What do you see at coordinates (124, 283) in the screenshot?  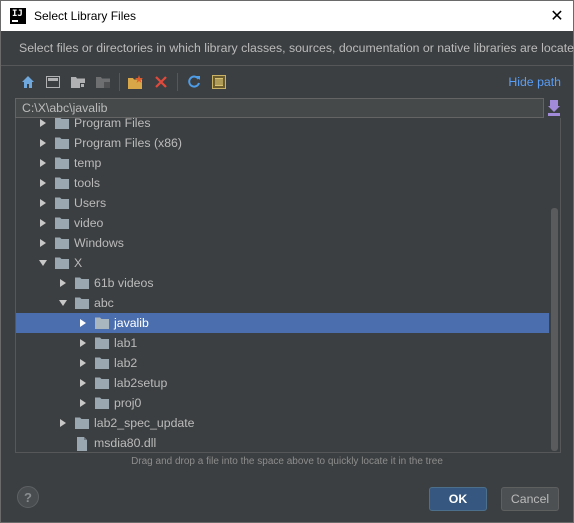 I see `tree-row-label: 61b videos` at bounding box center [124, 283].